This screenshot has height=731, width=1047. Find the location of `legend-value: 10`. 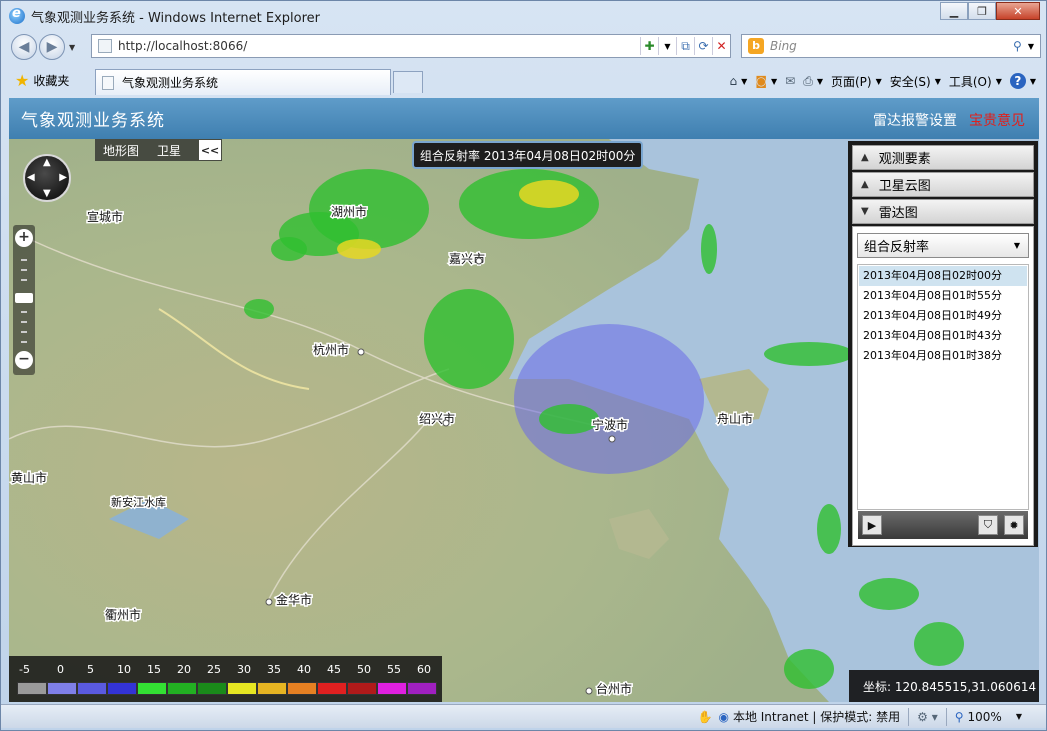

legend-value: 10 is located at coordinates (124, 669).